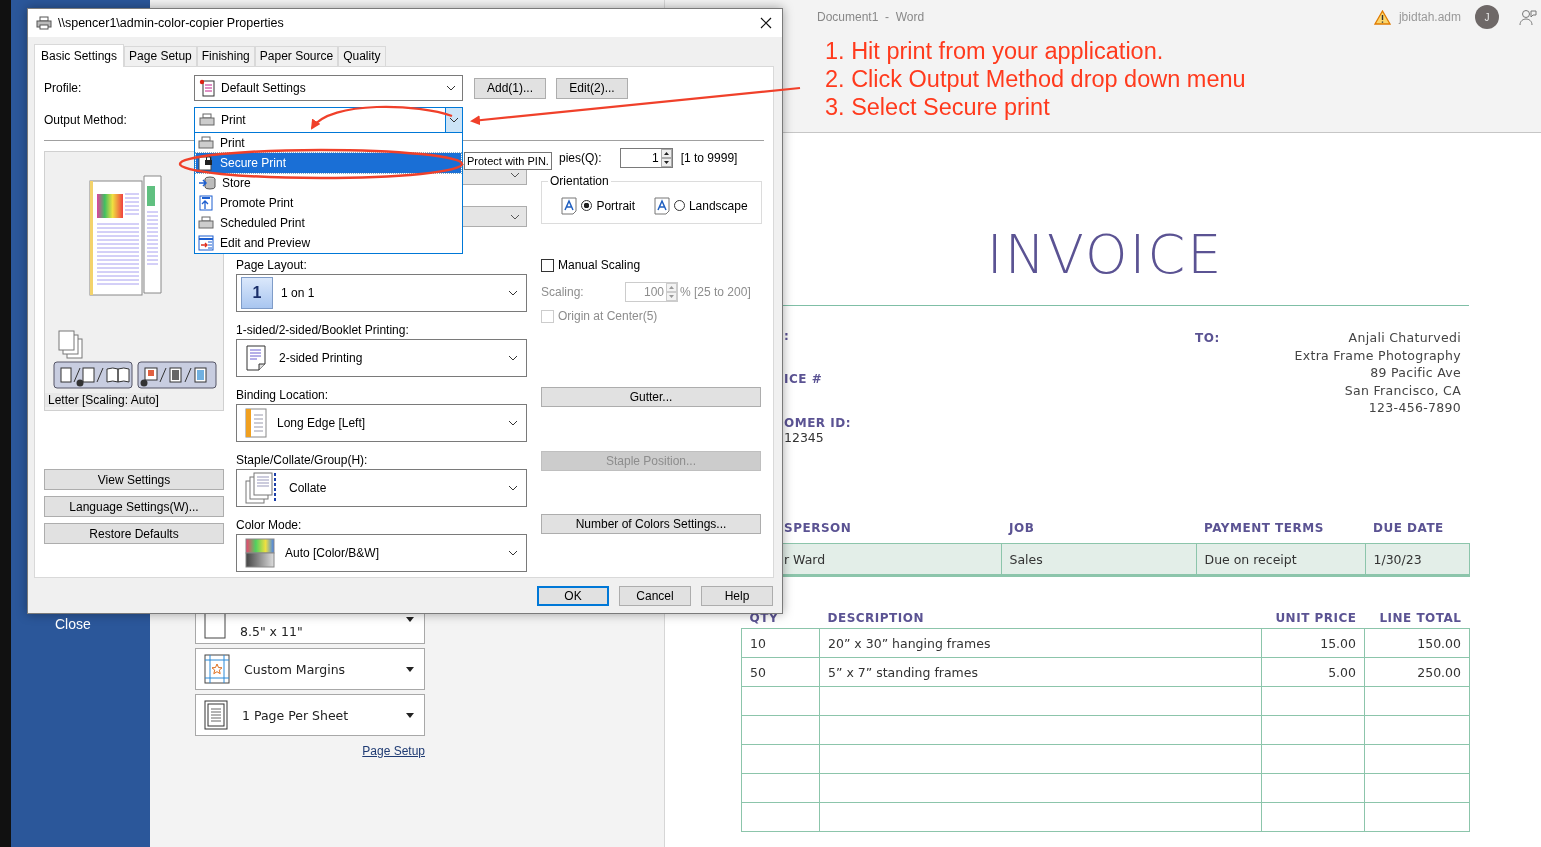  Describe the element at coordinates (661, 205) in the screenshot. I see `landscape-icon` at that location.